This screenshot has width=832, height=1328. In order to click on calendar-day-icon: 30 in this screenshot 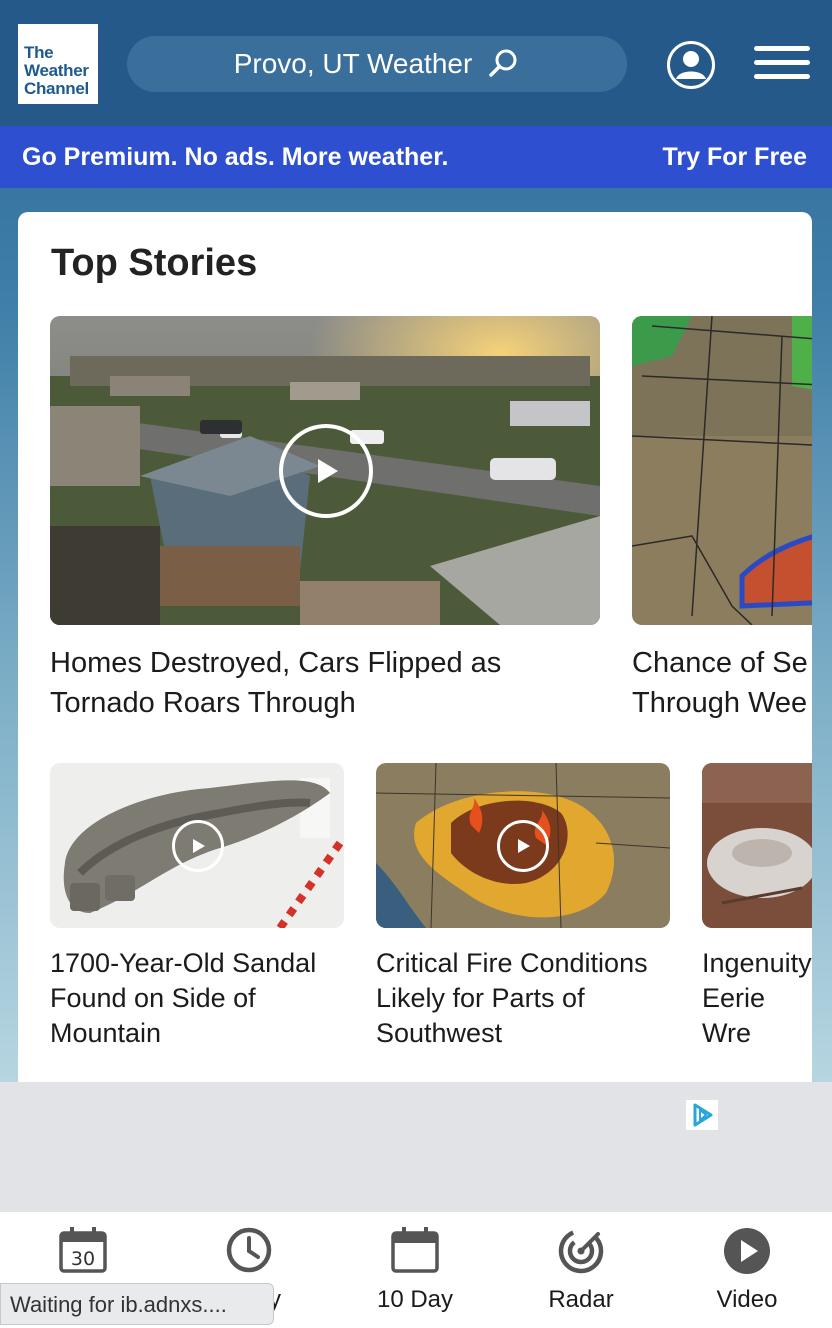, I will do `click(83, 1250)`.